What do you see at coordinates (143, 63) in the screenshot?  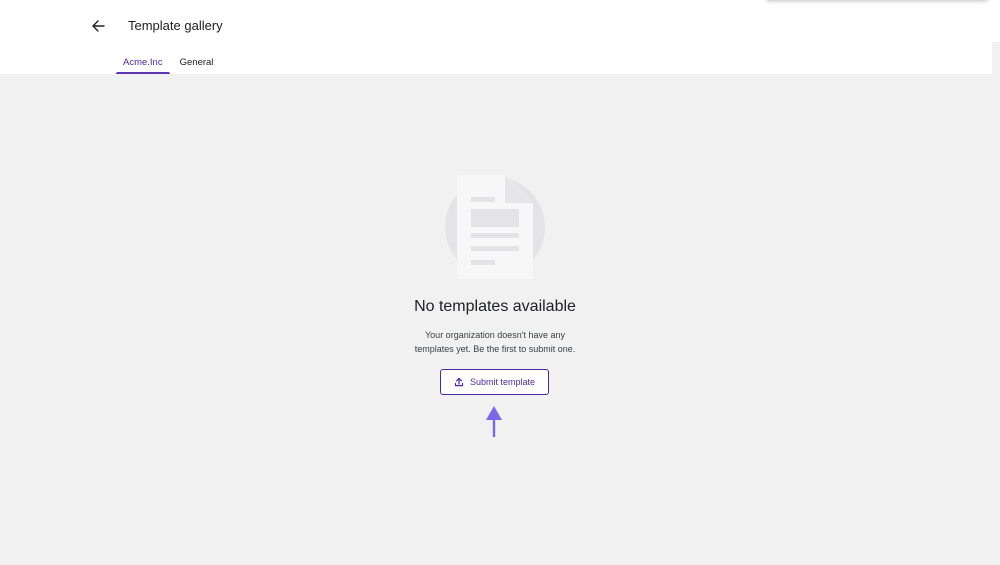 I see `tab-acme-inc: Acme.Inc` at bounding box center [143, 63].